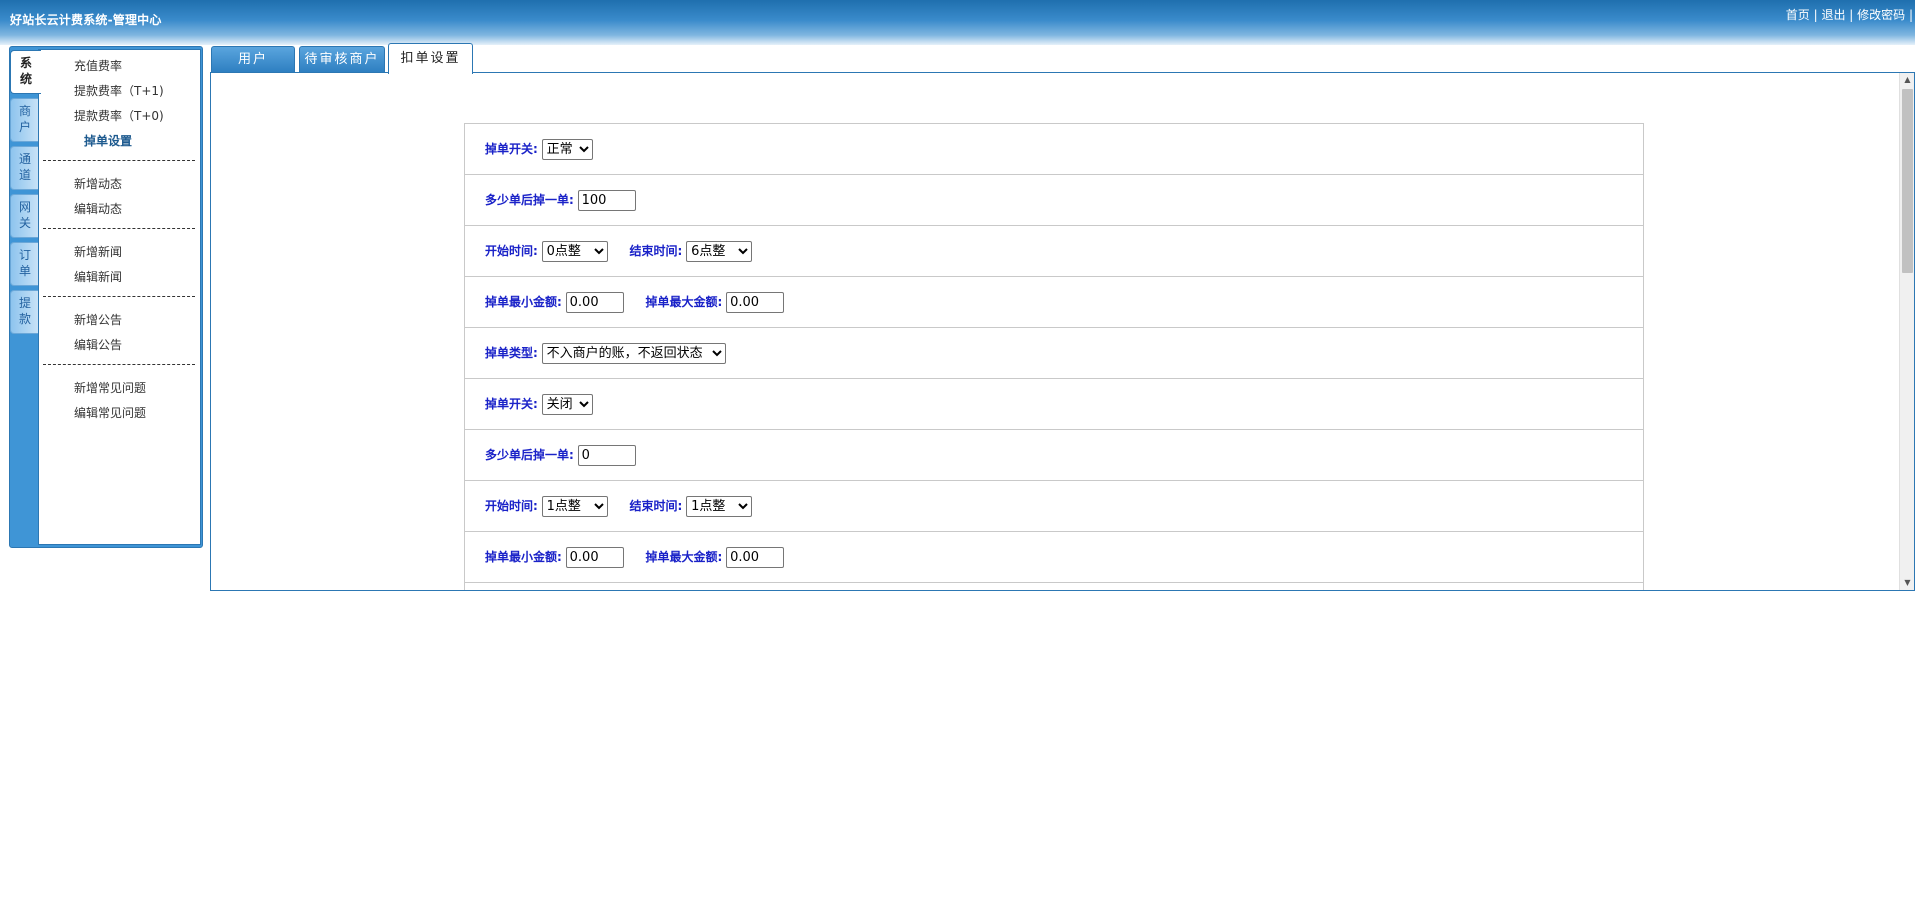  I want to click on form-cell: 开始时间: 0点整 结束时间: 6点整, so click(1054, 251).